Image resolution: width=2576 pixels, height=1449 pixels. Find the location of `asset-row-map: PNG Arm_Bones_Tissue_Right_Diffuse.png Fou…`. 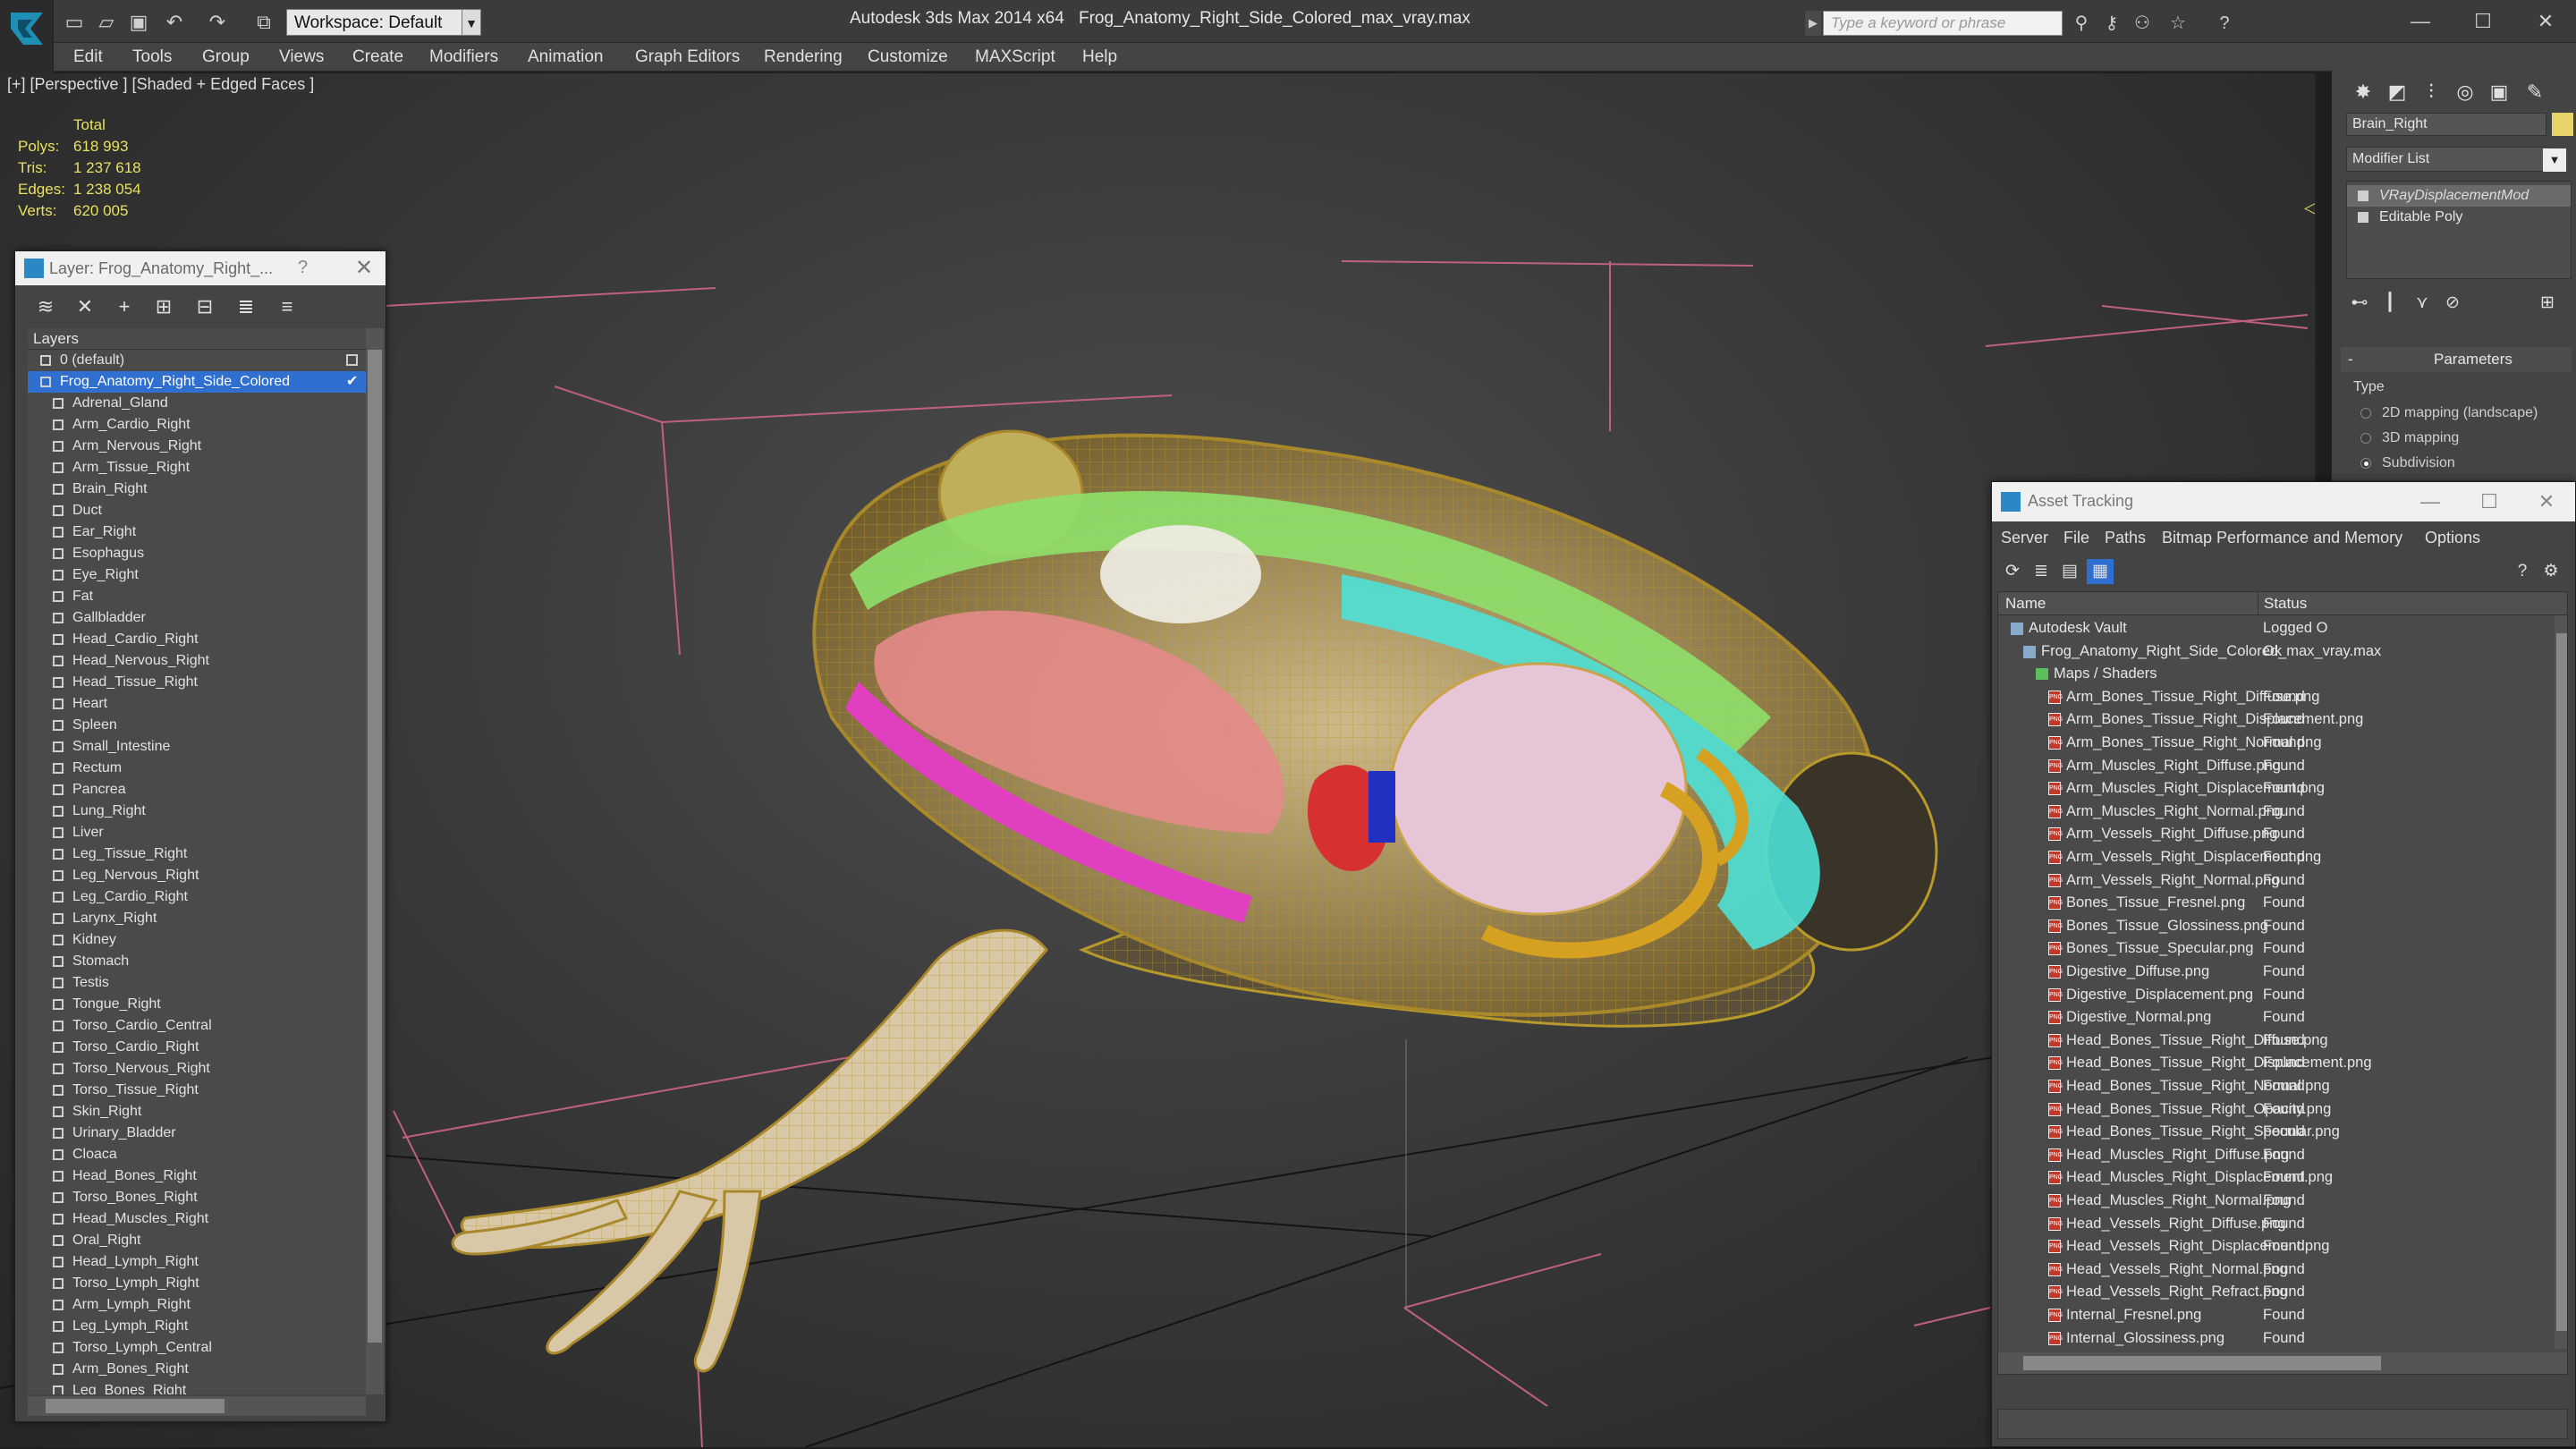

asset-row-map: PNG Arm_Bones_Tissue_Right_Diffuse.png Fou… is located at coordinates (2282, 697).